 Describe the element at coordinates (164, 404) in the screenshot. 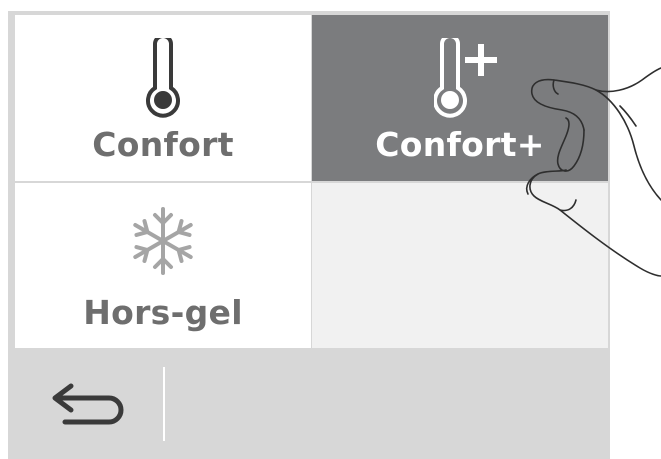

I see `bar-divider` at that location.